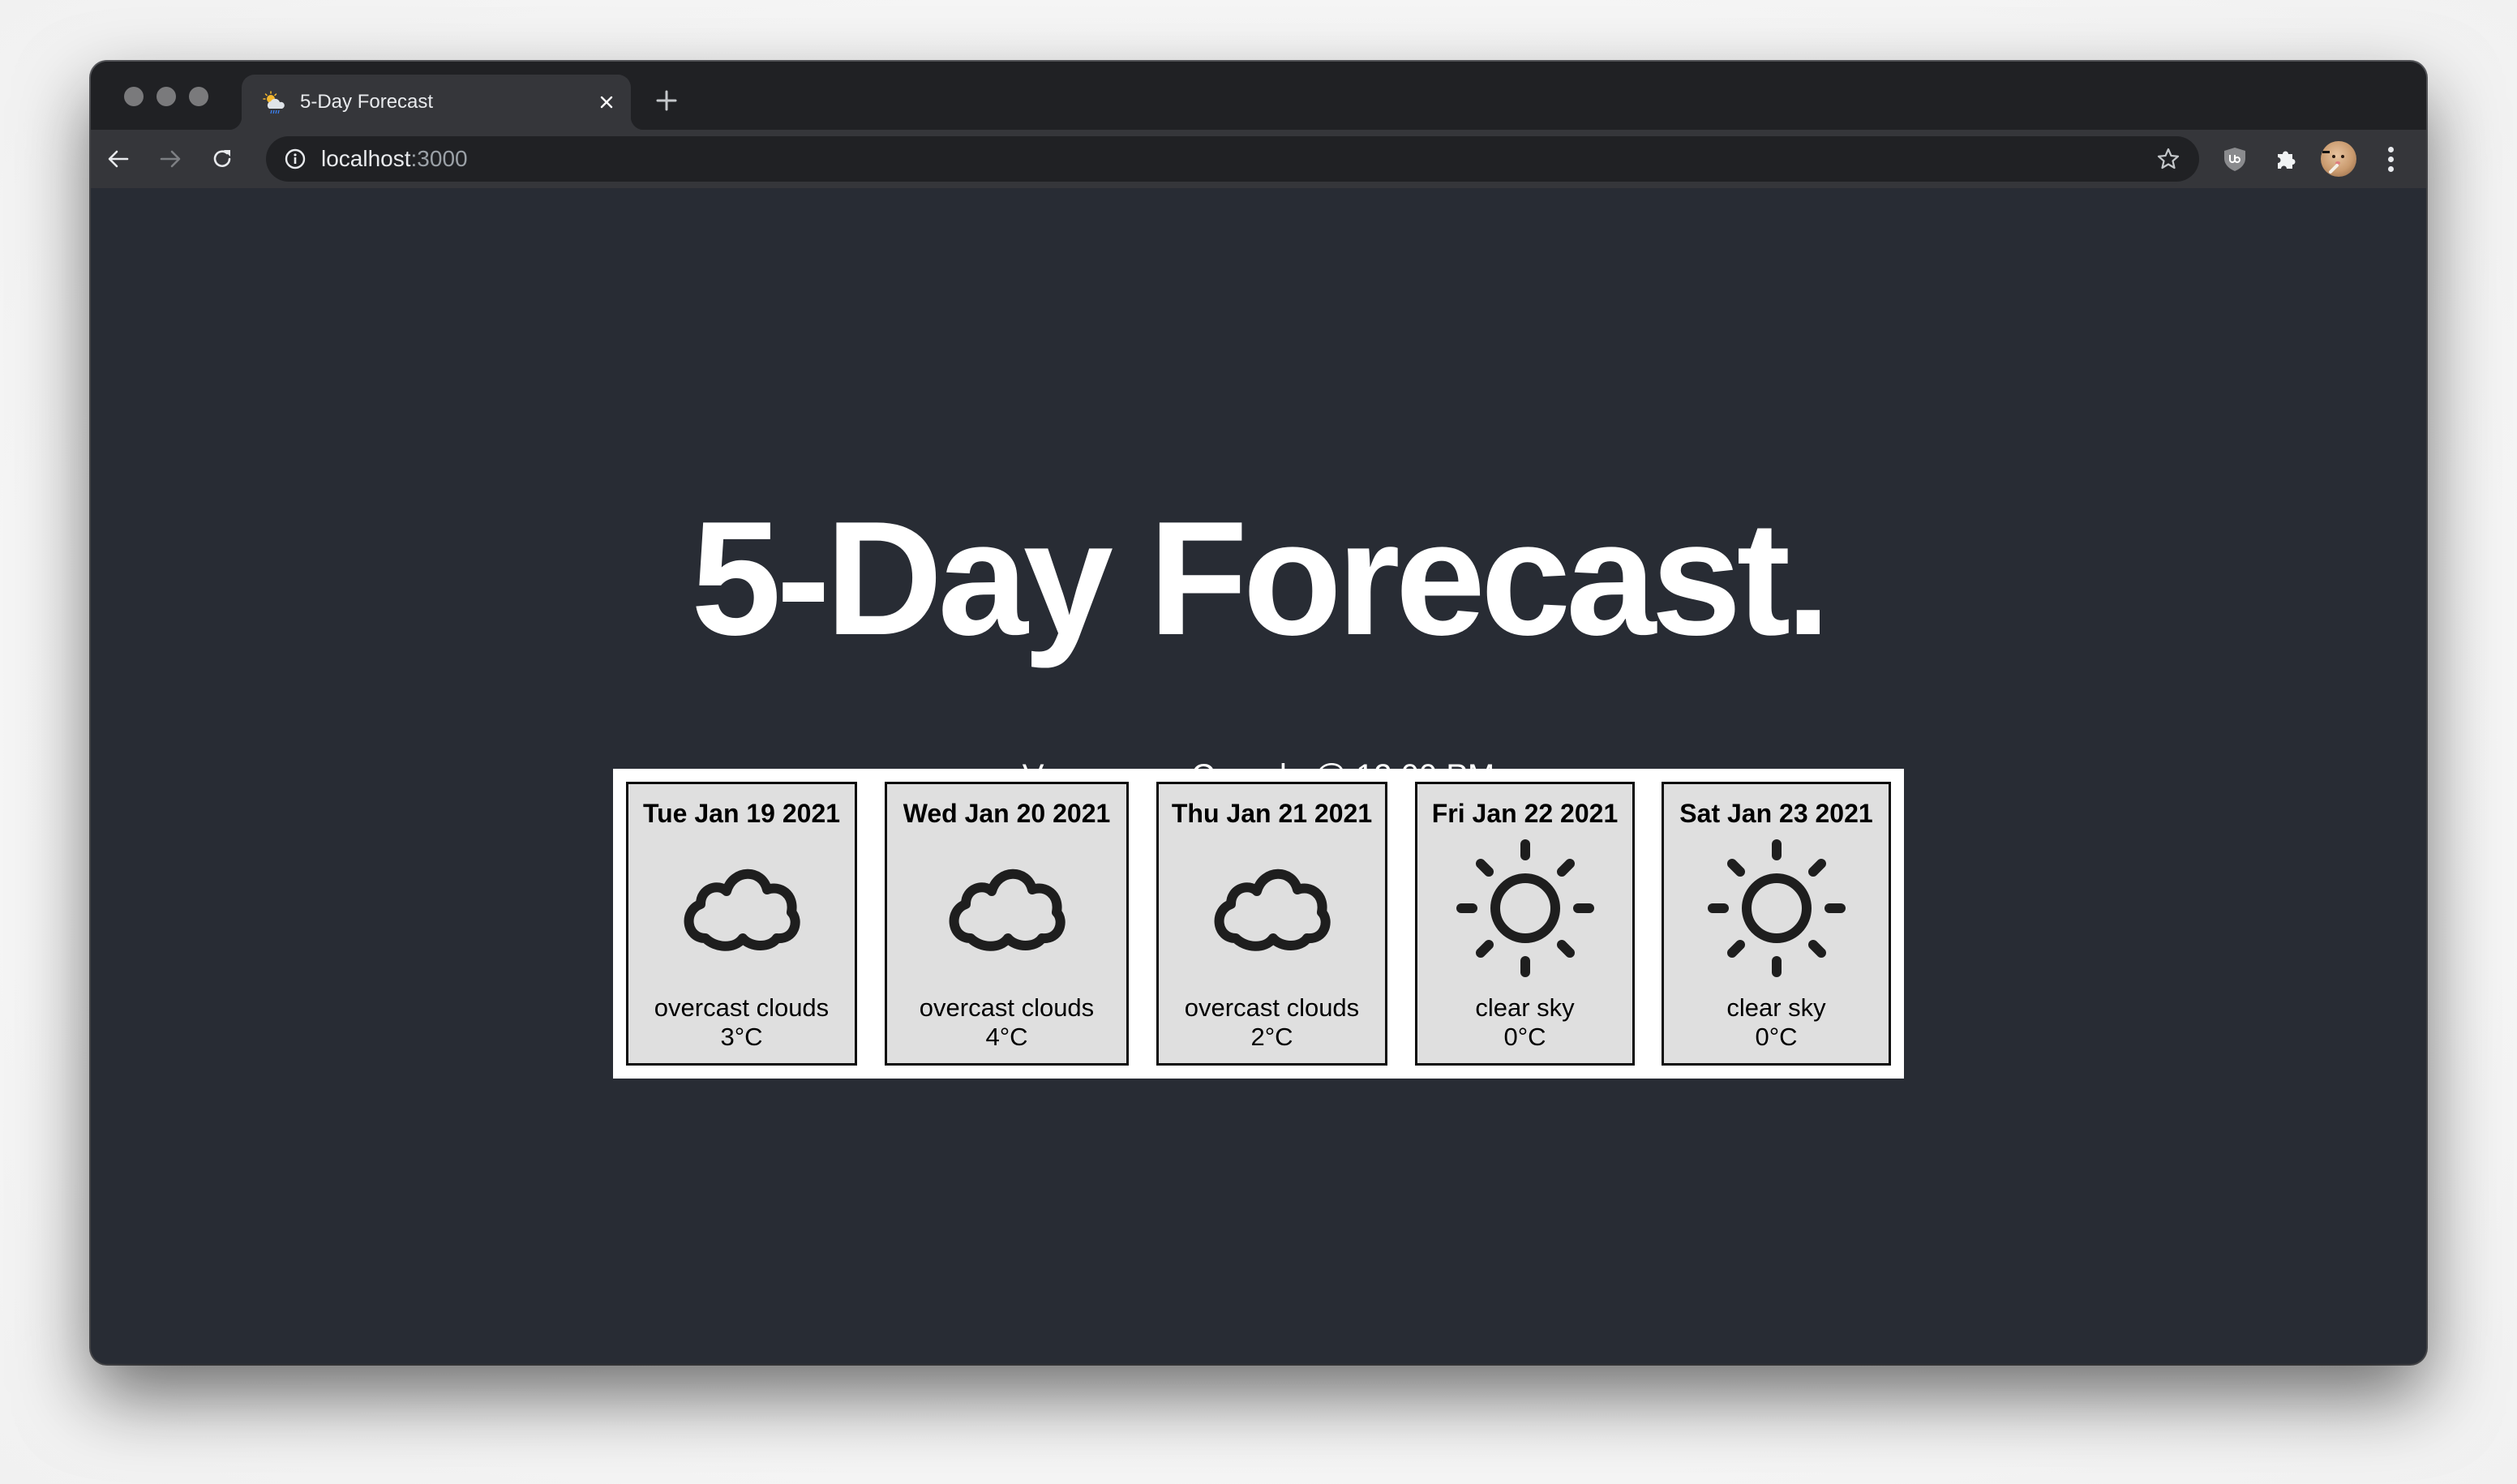  Describe the element at coordinates (439, 158) in the screenshot. I see `url-port: :3000` at that location.